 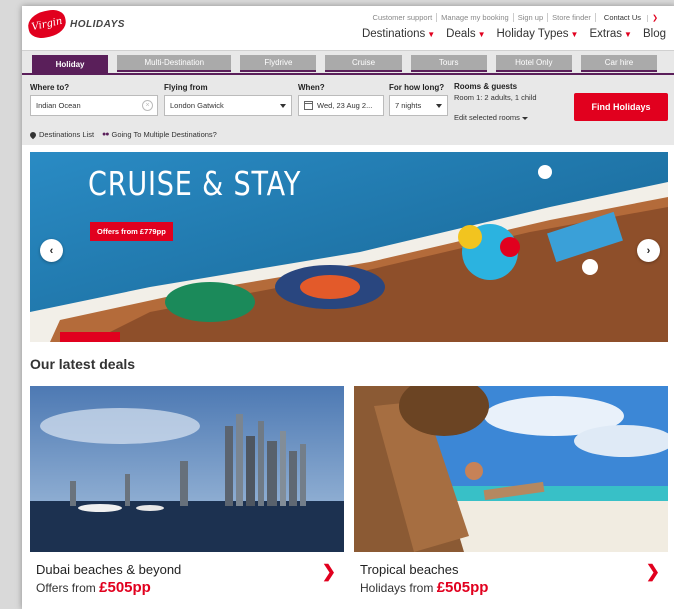 What do you see at coordinates (461, 34) in the screenshot?
I see `nav-label: Deals` at bounding box center [461, 34].